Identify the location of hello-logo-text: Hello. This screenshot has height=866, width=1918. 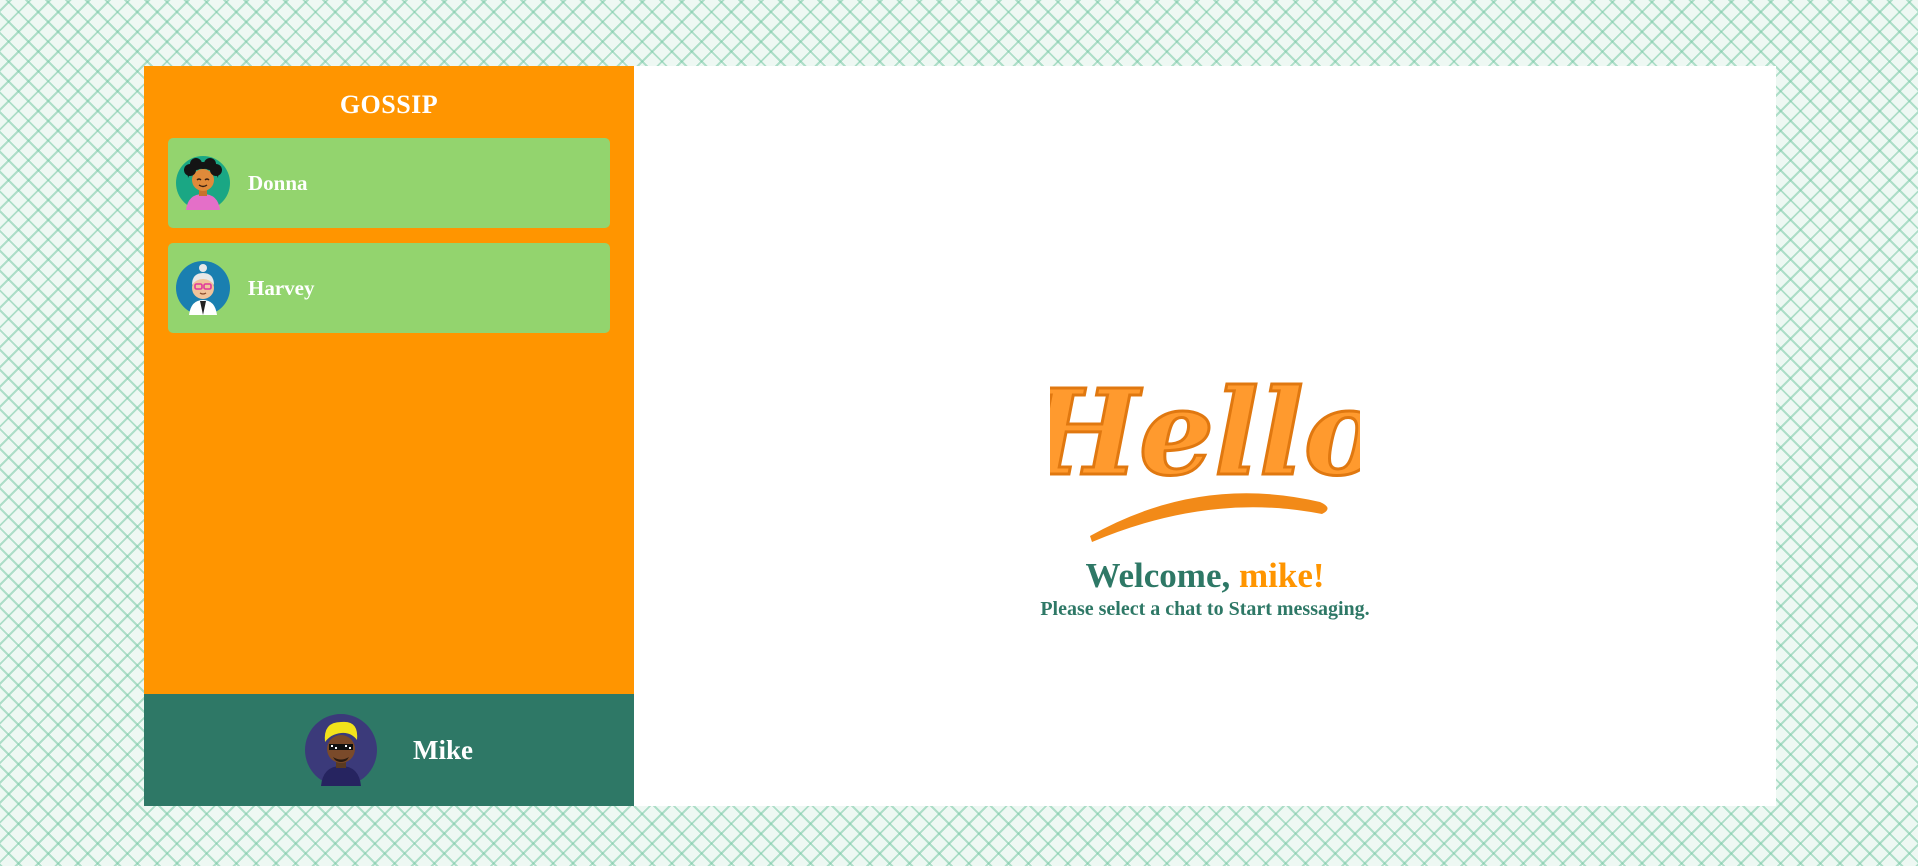
(1205, 432).